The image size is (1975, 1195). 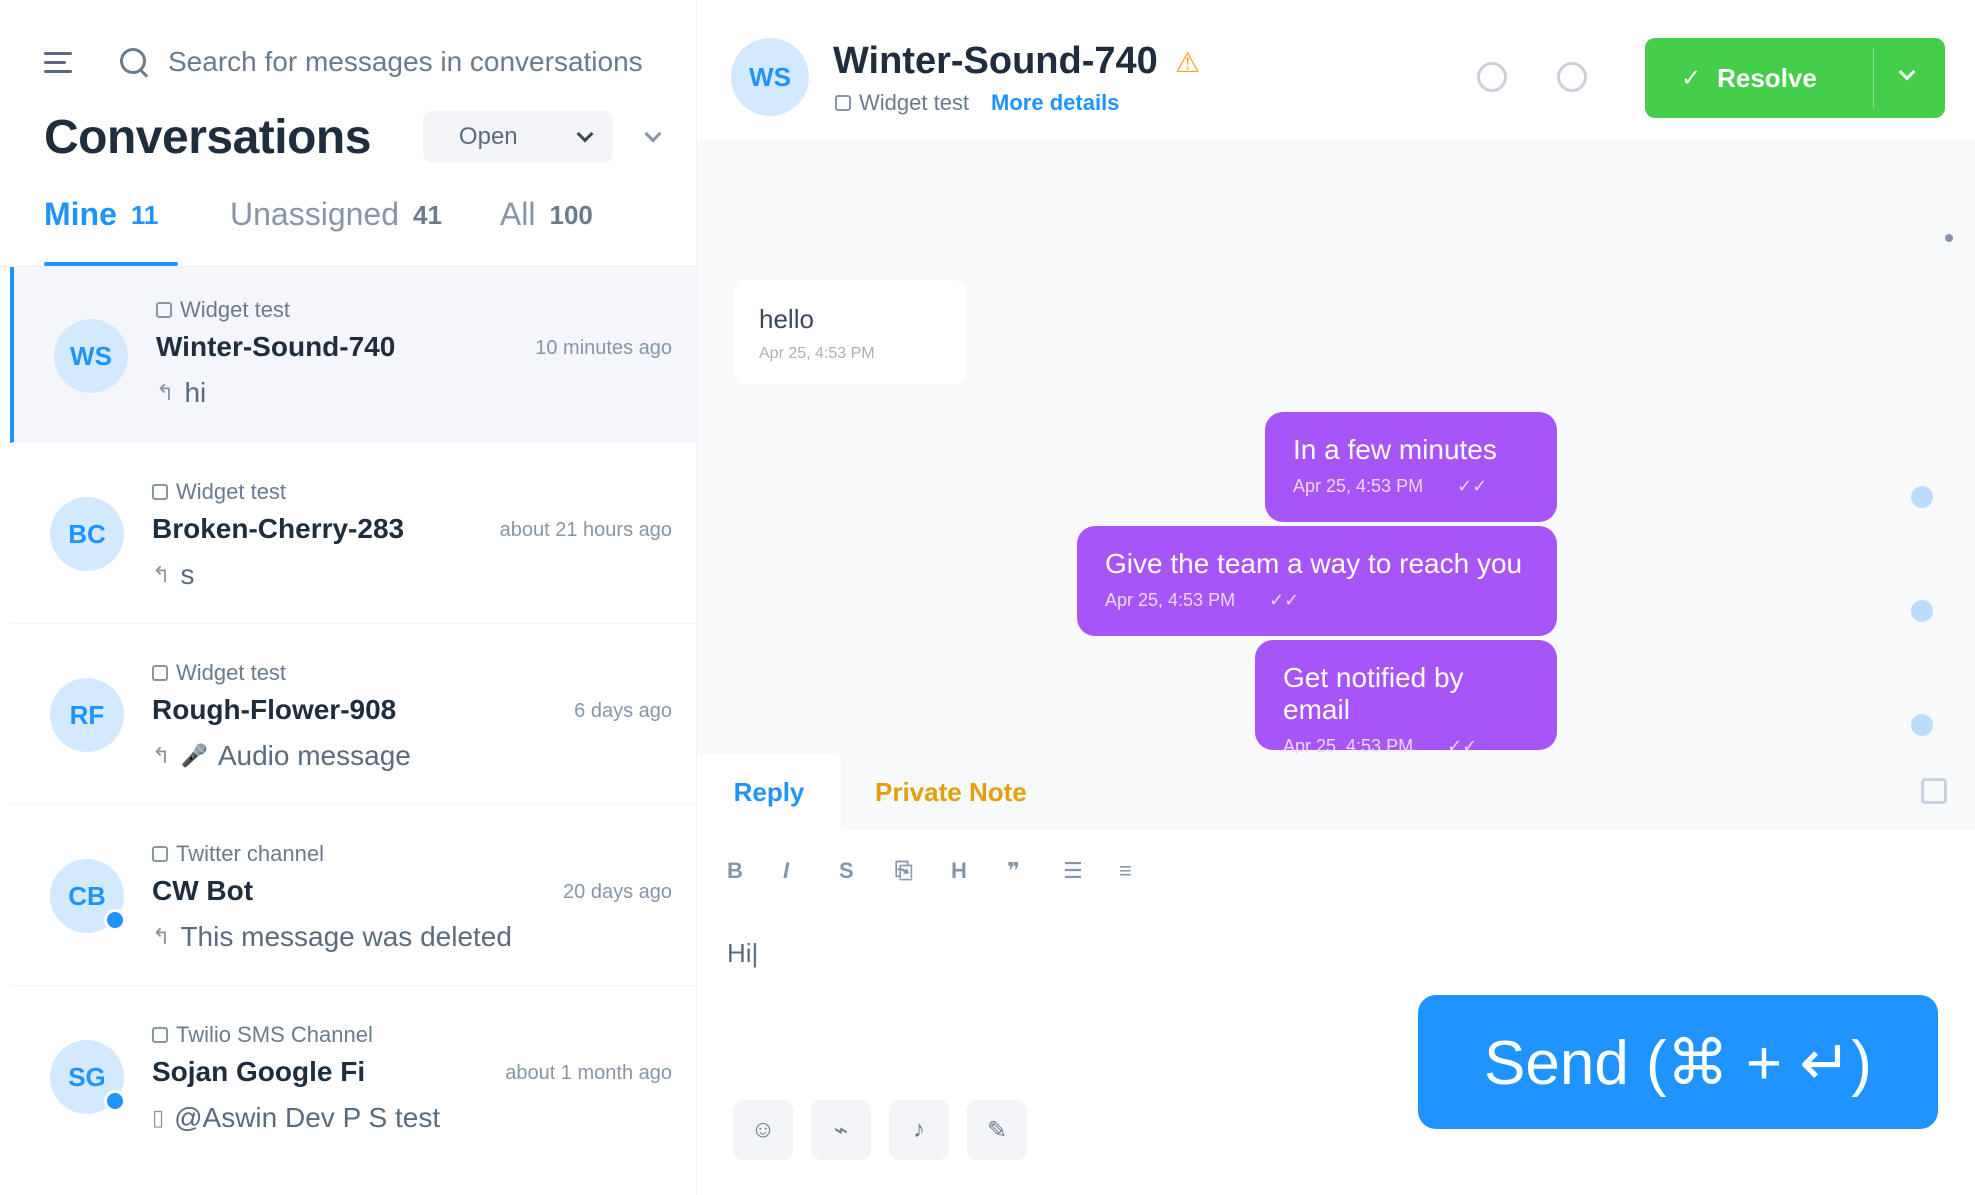 What do you see at coordinates (811, 871) in the screenshot?
I see `italic-icon: I` at bounding box center [811, 871].